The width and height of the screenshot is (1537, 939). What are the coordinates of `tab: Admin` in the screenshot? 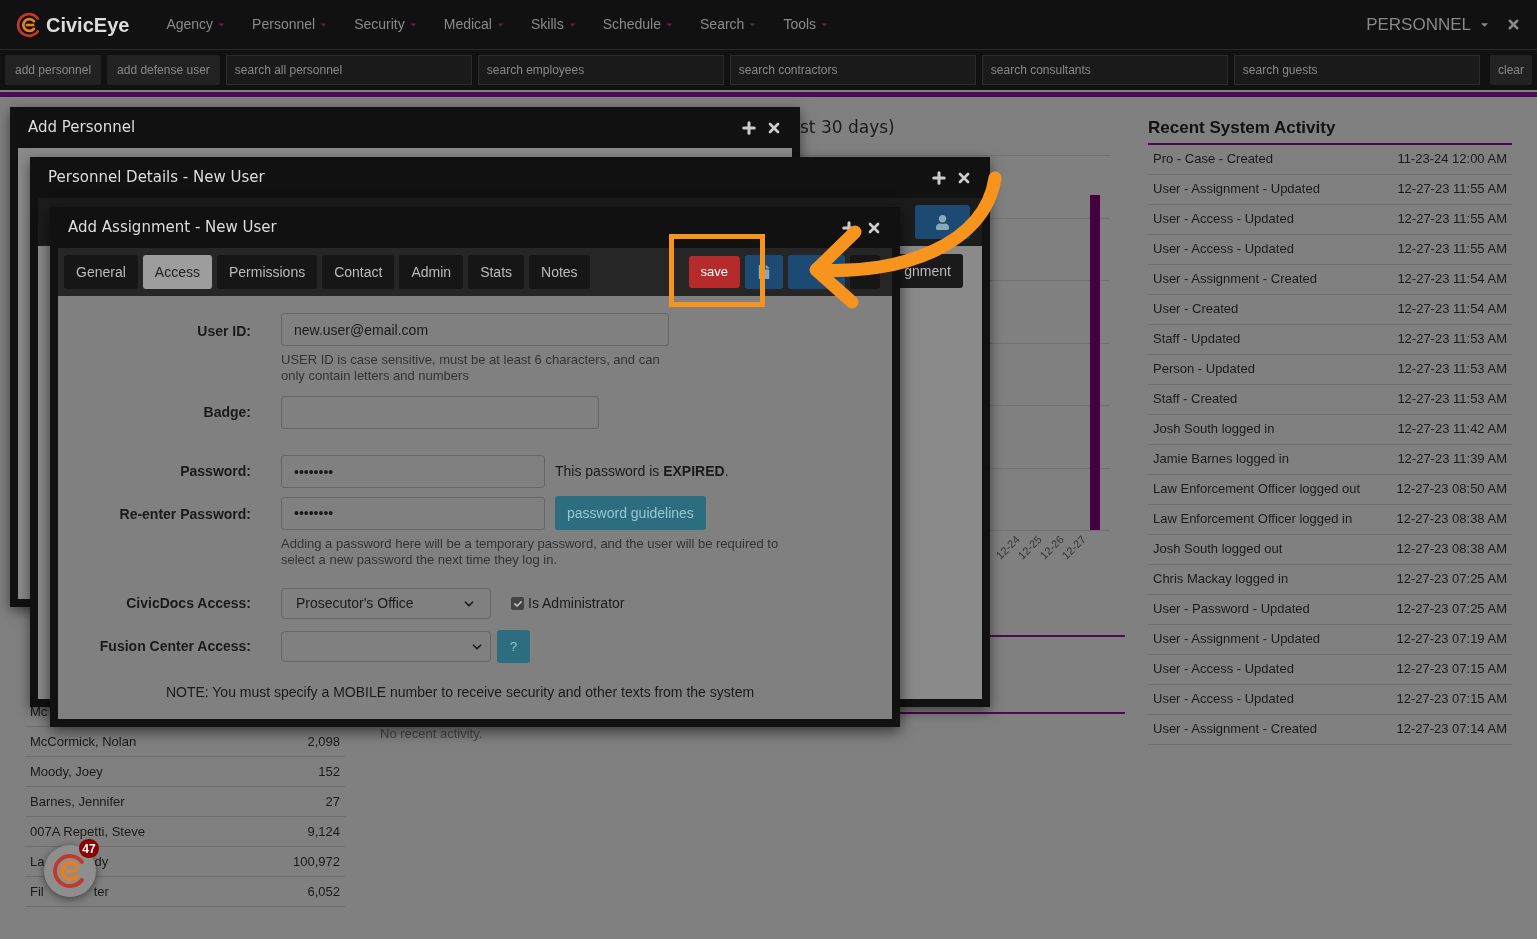 It's located at (431, 272).